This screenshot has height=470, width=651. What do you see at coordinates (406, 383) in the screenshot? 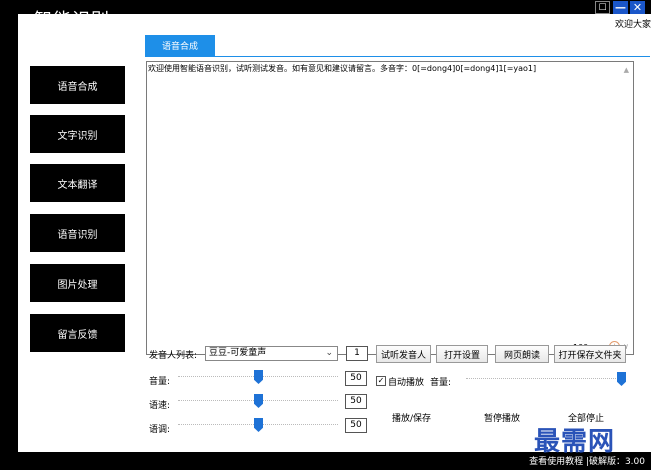
I see `auto-play-label: 自动播放` at bounding box center [406, 383].